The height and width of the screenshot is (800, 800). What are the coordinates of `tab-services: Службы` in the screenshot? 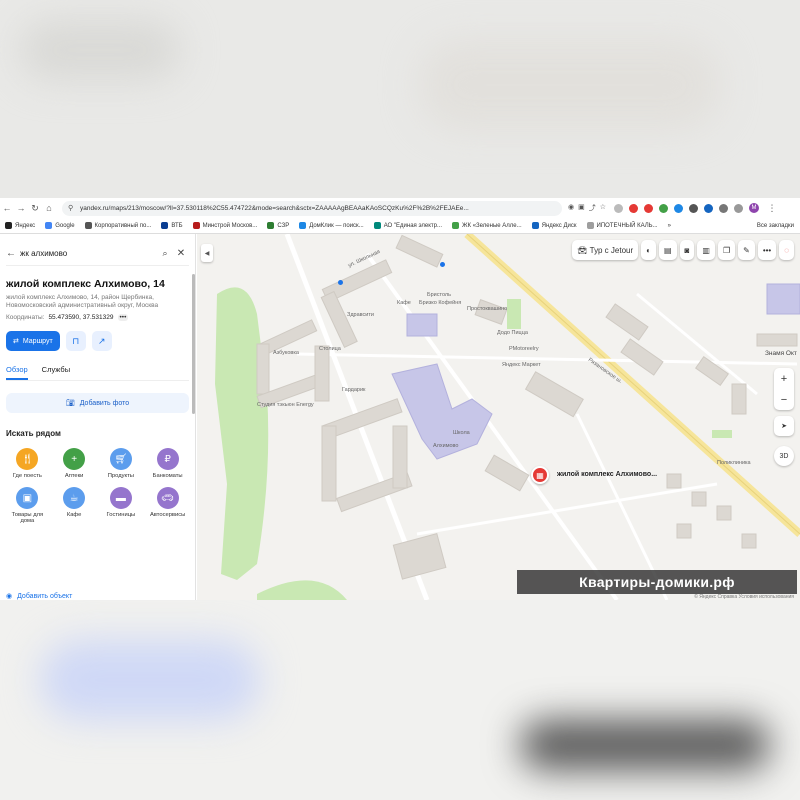 It's located at (56, 372).